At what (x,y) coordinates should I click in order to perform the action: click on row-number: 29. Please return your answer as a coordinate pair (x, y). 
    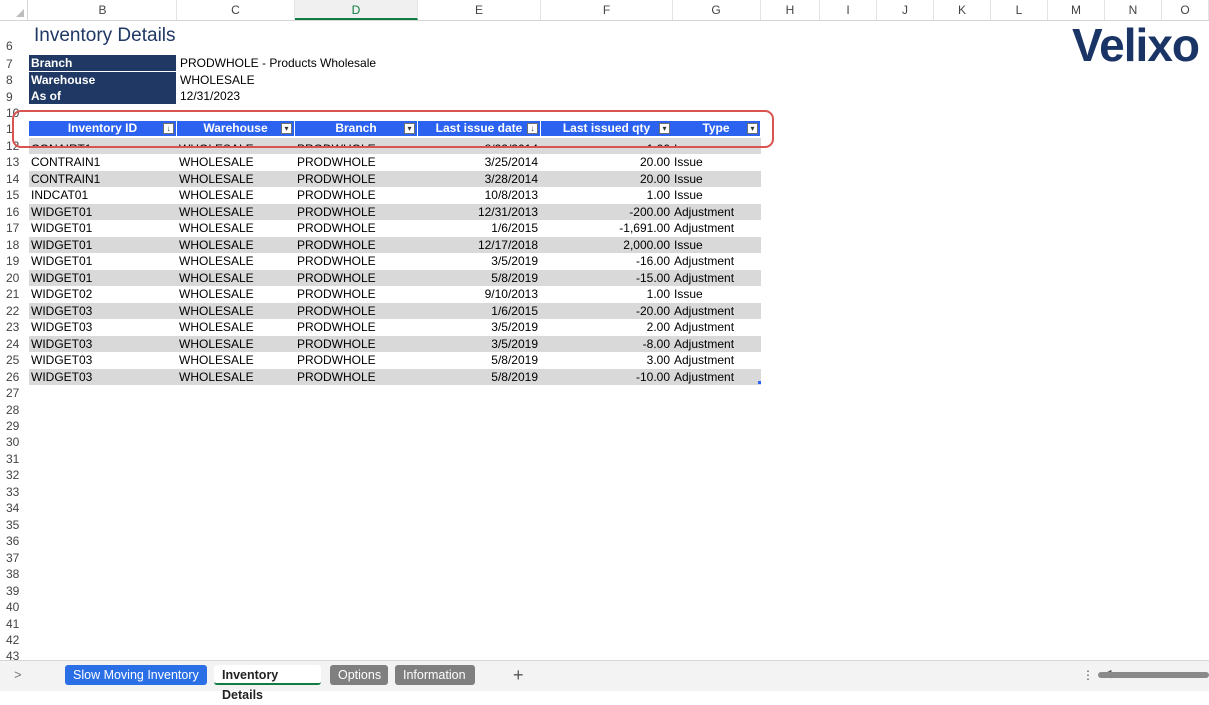
    Looking at the image, I should click on (14, 426).